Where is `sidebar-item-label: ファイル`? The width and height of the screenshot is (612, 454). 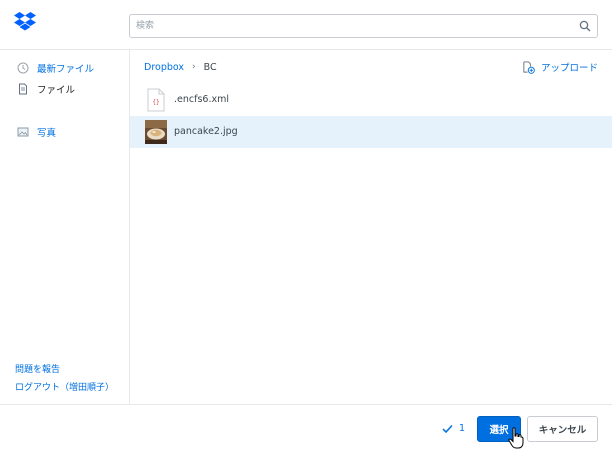 sidebar-item-label: ファイル is located at coordinates (56, 90).